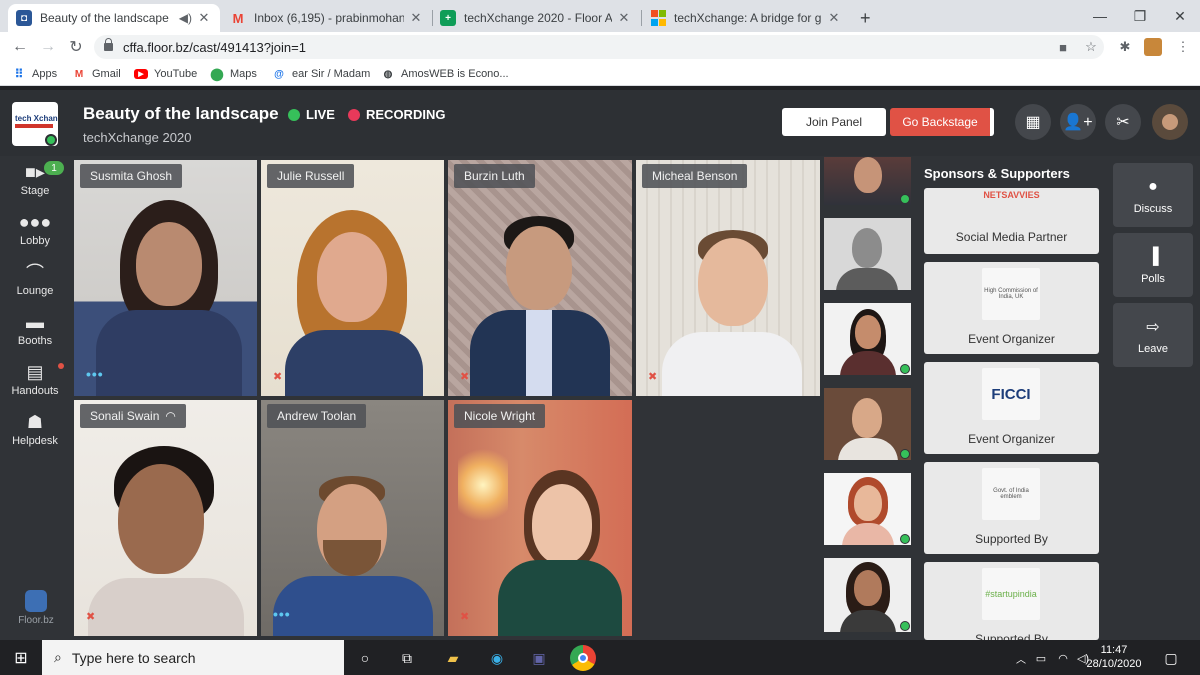 The image size is (1200, 675). Describe the element at coordinates (181, 113) in the screenshot. I see `event-title: Beauty of the landscape` at that location.